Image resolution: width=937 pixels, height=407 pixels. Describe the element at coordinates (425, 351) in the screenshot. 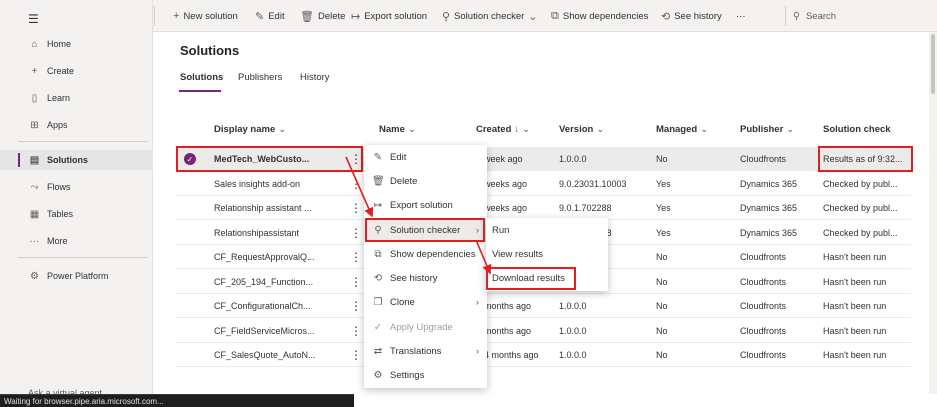

I see `menu-item-translations: ⇄ Translations ›` at that location.